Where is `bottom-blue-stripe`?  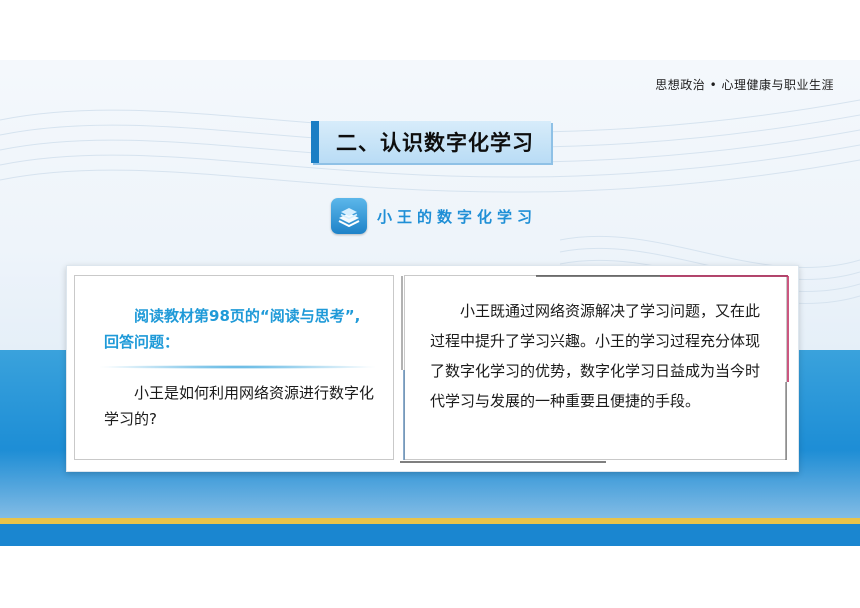 bottom-blue-stripe is located at coordinates (430, 535).